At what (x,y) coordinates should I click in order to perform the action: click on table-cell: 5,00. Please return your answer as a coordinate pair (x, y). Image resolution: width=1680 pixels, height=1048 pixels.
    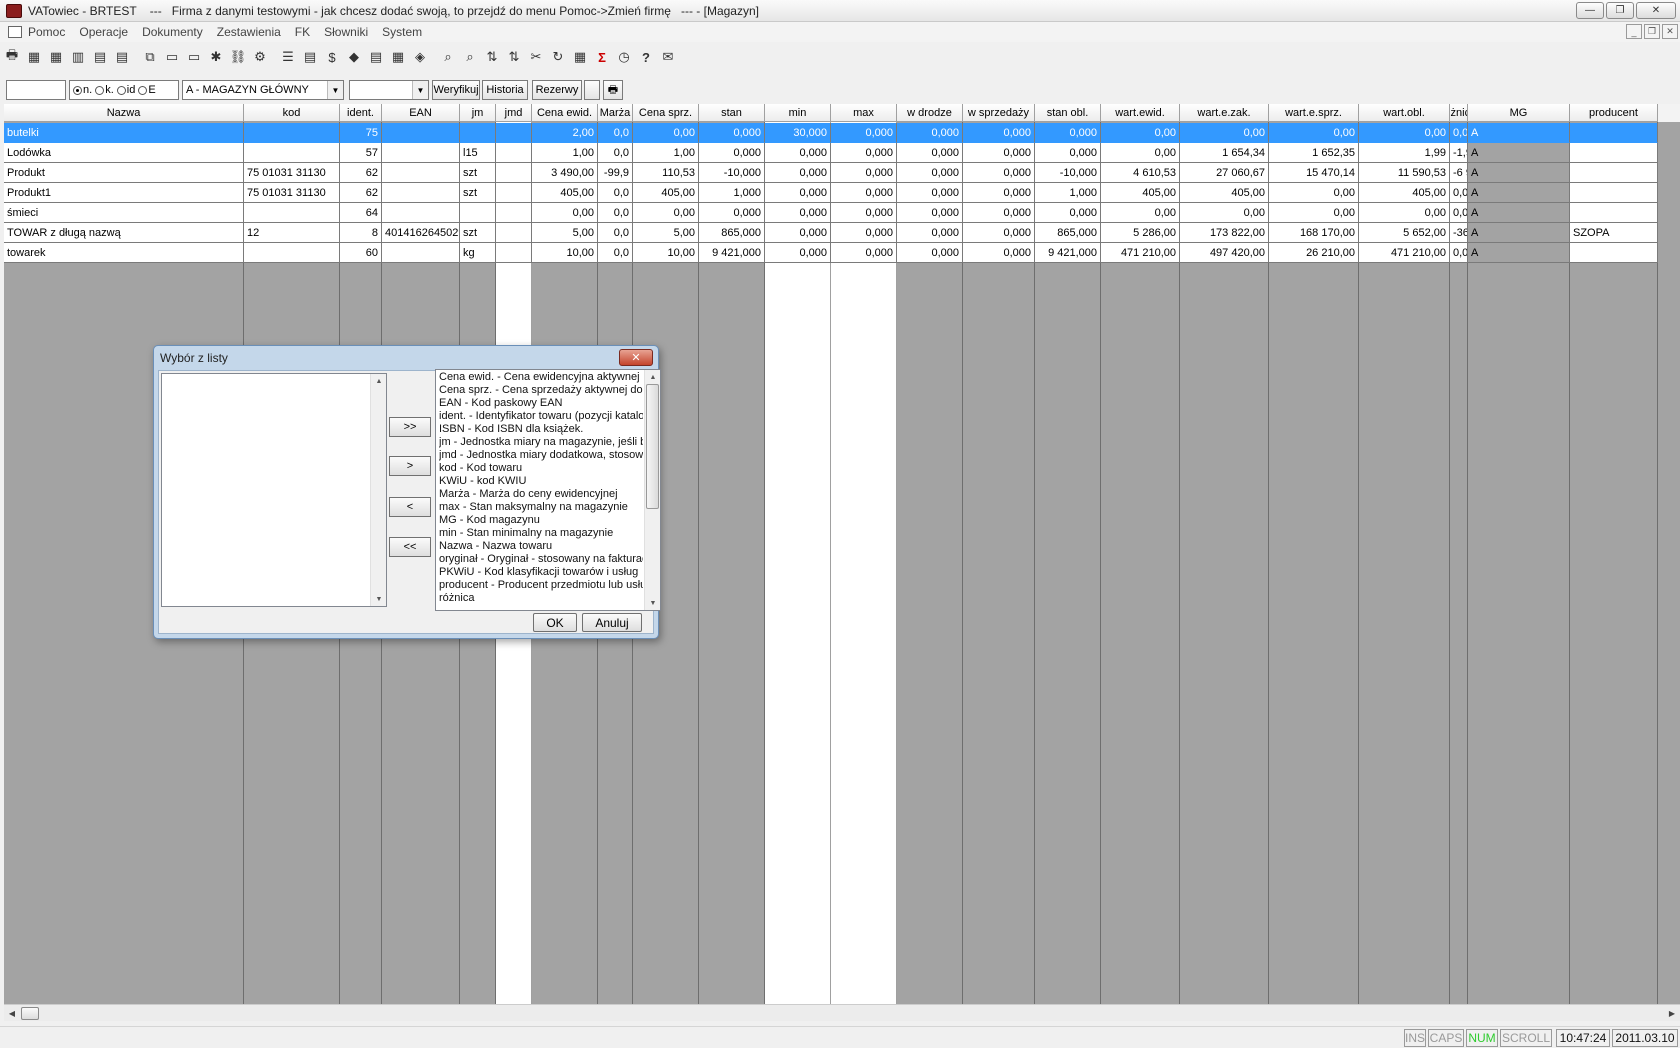
    Looking at the image, I should click on (666, 233).